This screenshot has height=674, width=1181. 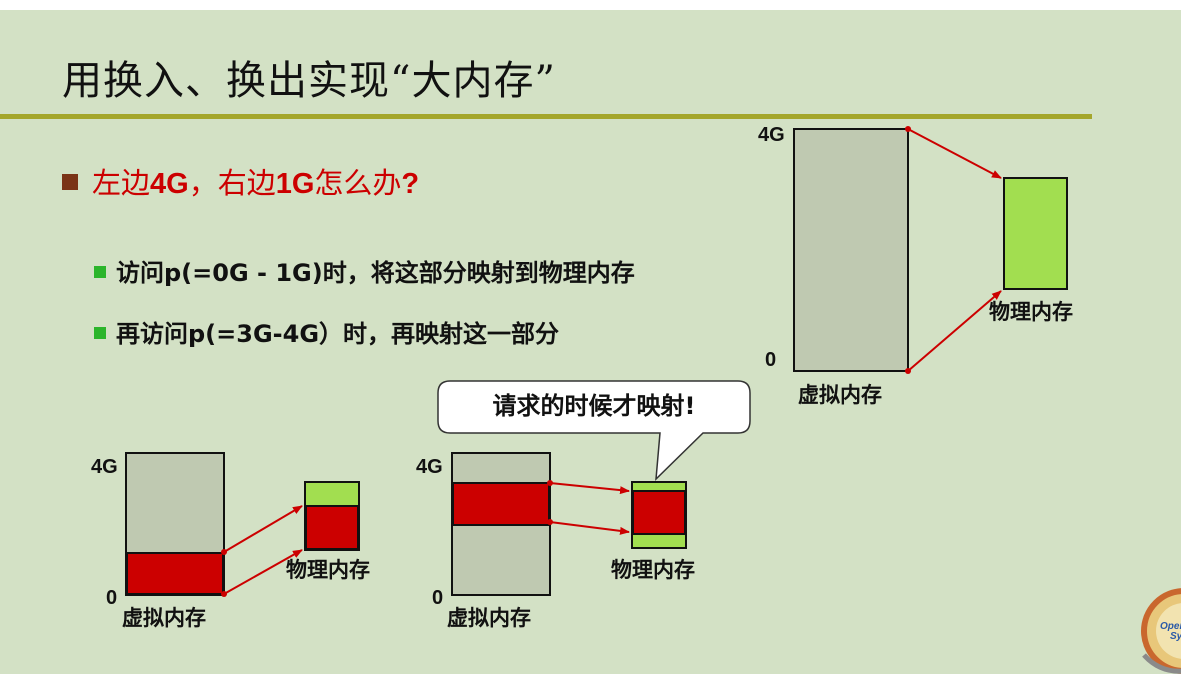 What do you see at coordinates (1035, 233) in the screenshot?
I see `physical-memory-box` at bounding box center [1035, 233].